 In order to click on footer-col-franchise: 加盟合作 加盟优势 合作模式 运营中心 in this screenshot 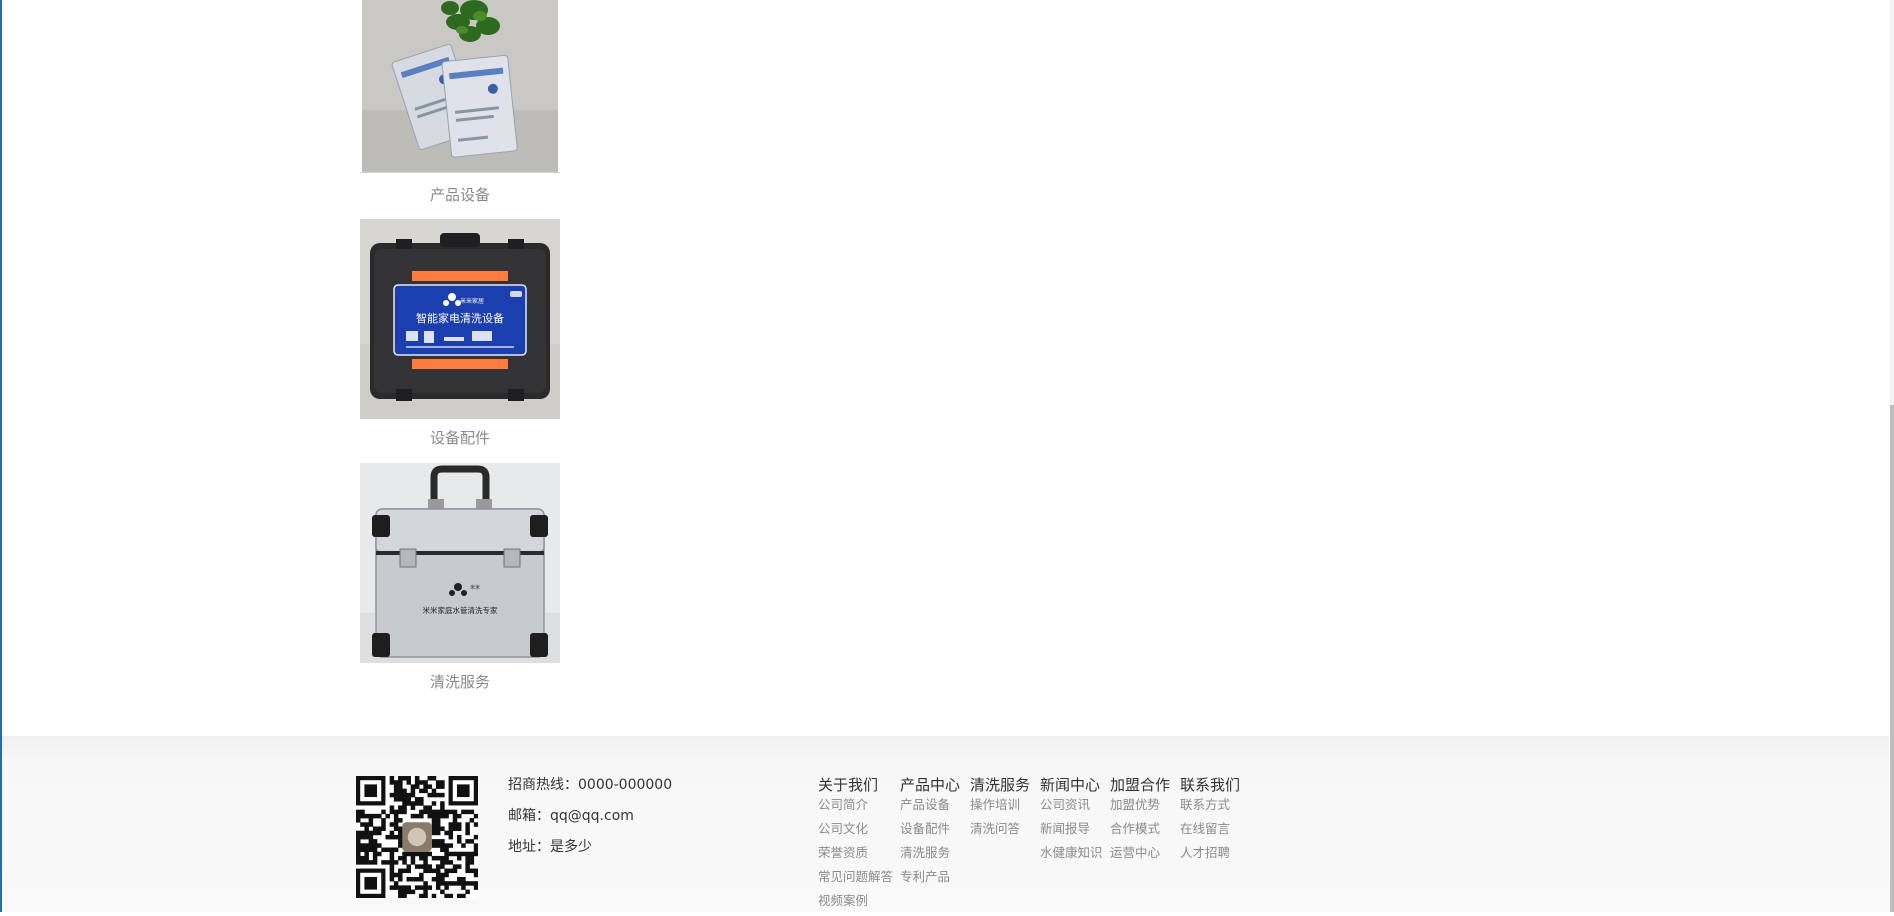, I will do `click(1145, 846)`.